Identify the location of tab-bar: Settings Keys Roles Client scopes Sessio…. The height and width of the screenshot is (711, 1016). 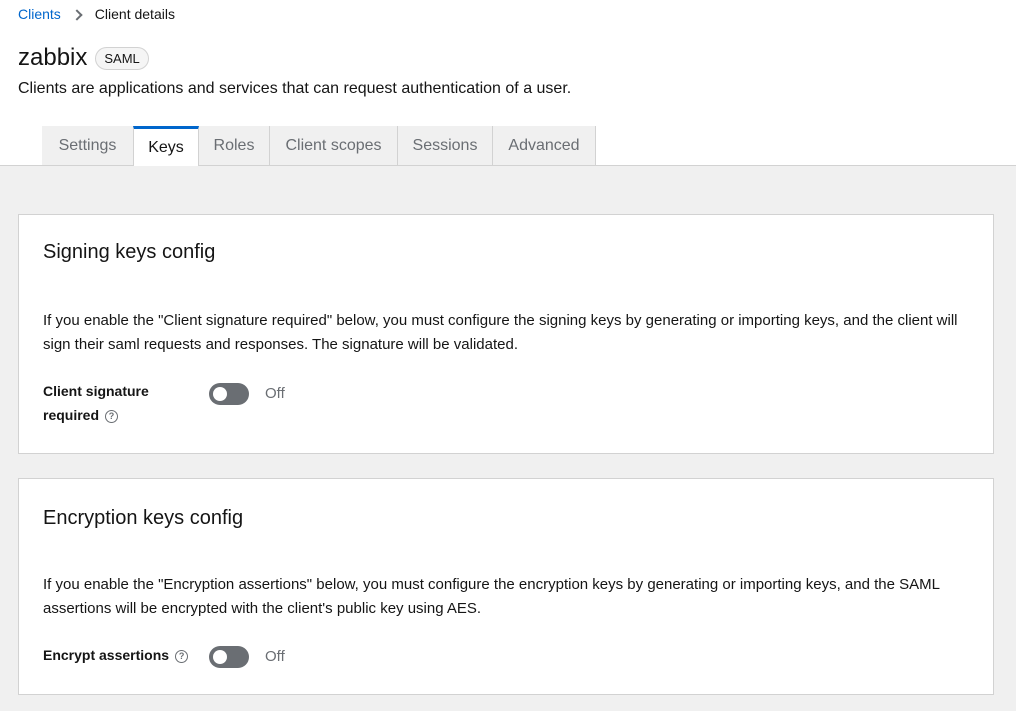
(508, 146).